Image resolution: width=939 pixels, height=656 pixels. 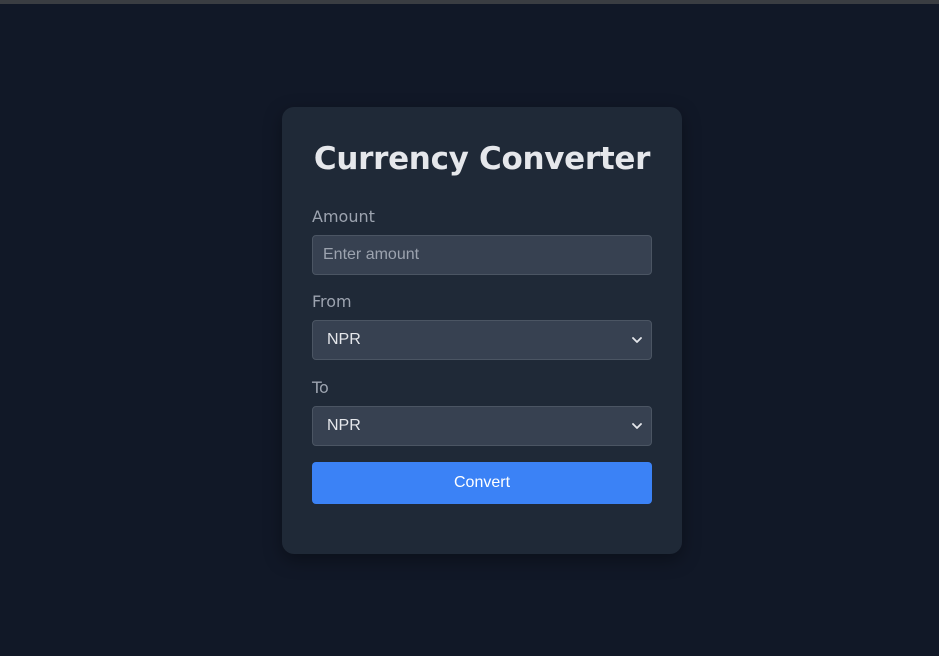 What do you see at coordinates (332, 301) in the screenshot?
I see `from-label: From` at bounding box center [332, 301].